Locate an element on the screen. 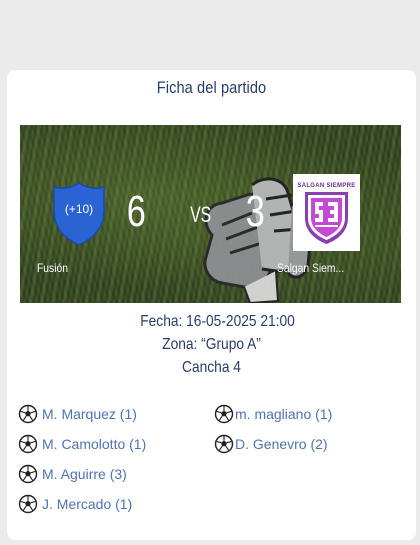 The image size is (420, 545). scorer-name: M. Marquez (1) is located at coordinates (89, 414).